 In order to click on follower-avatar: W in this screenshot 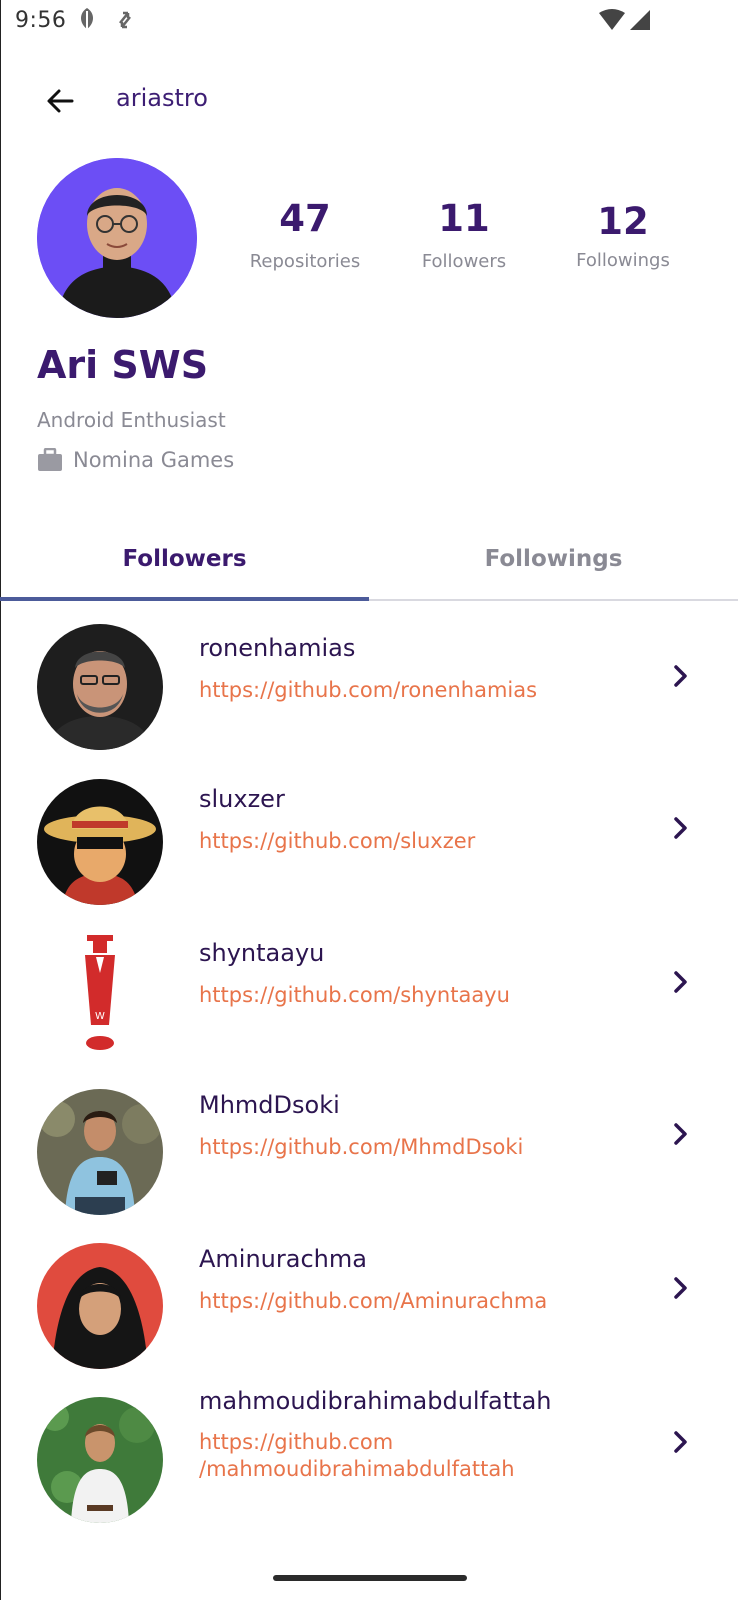, I will do `click(100, 996)`.